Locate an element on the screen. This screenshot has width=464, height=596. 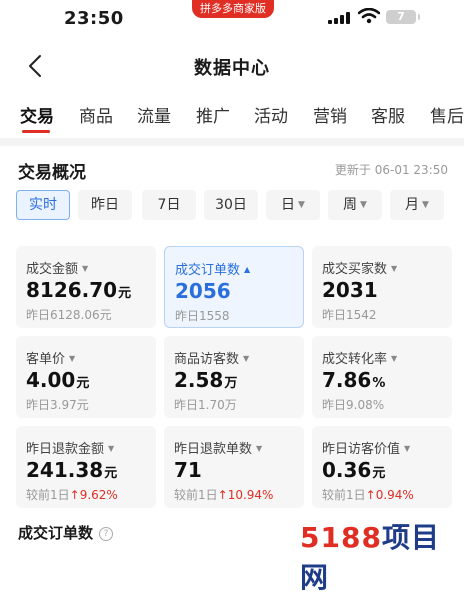
metric-label: 昨日访客价值 ▼ is located at coordinates (366, 449).